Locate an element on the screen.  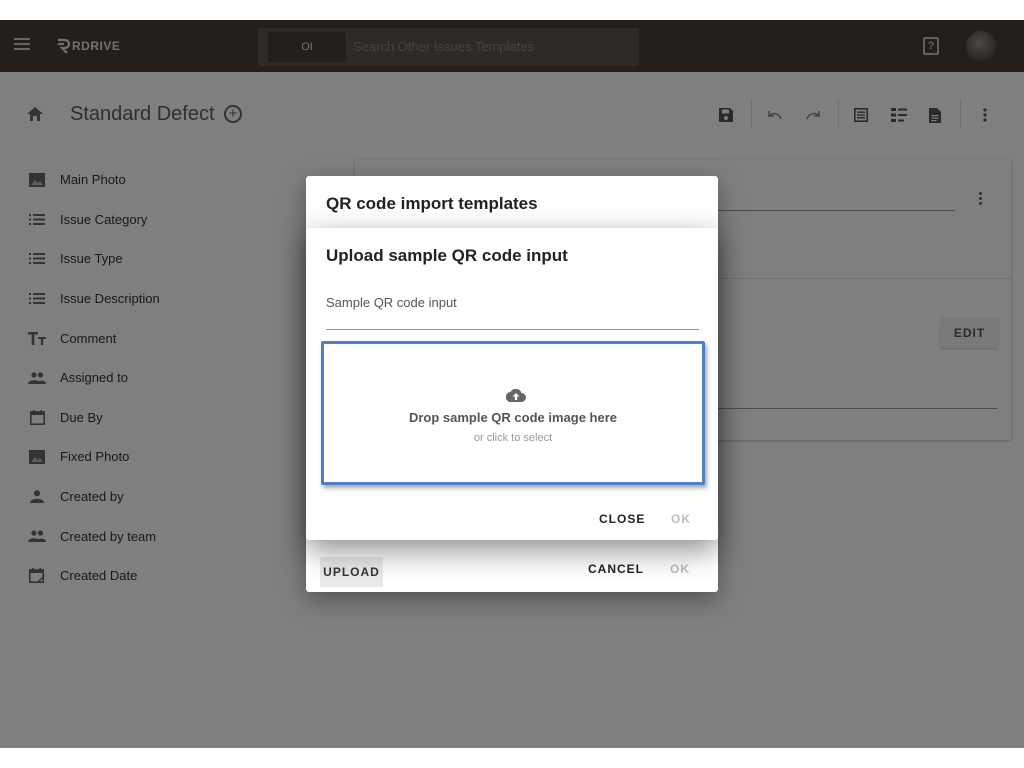
dialog-title: QR code import templates is located at coordinates (432, 203).